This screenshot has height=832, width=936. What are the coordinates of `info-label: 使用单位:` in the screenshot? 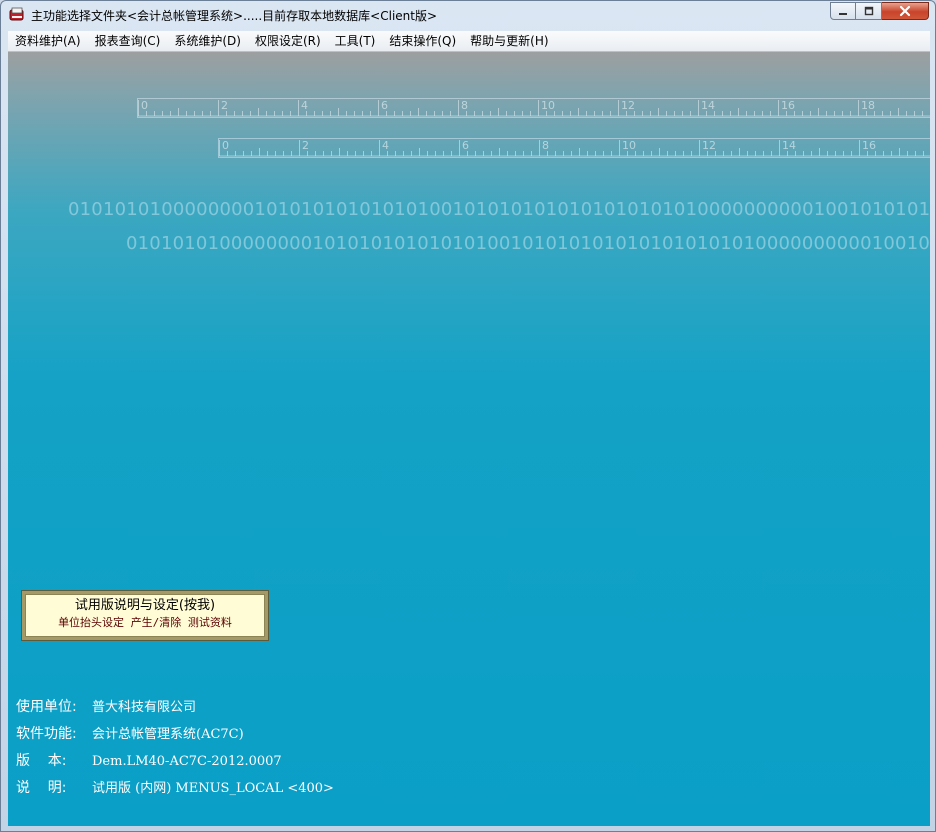 It's located at (46, 707).